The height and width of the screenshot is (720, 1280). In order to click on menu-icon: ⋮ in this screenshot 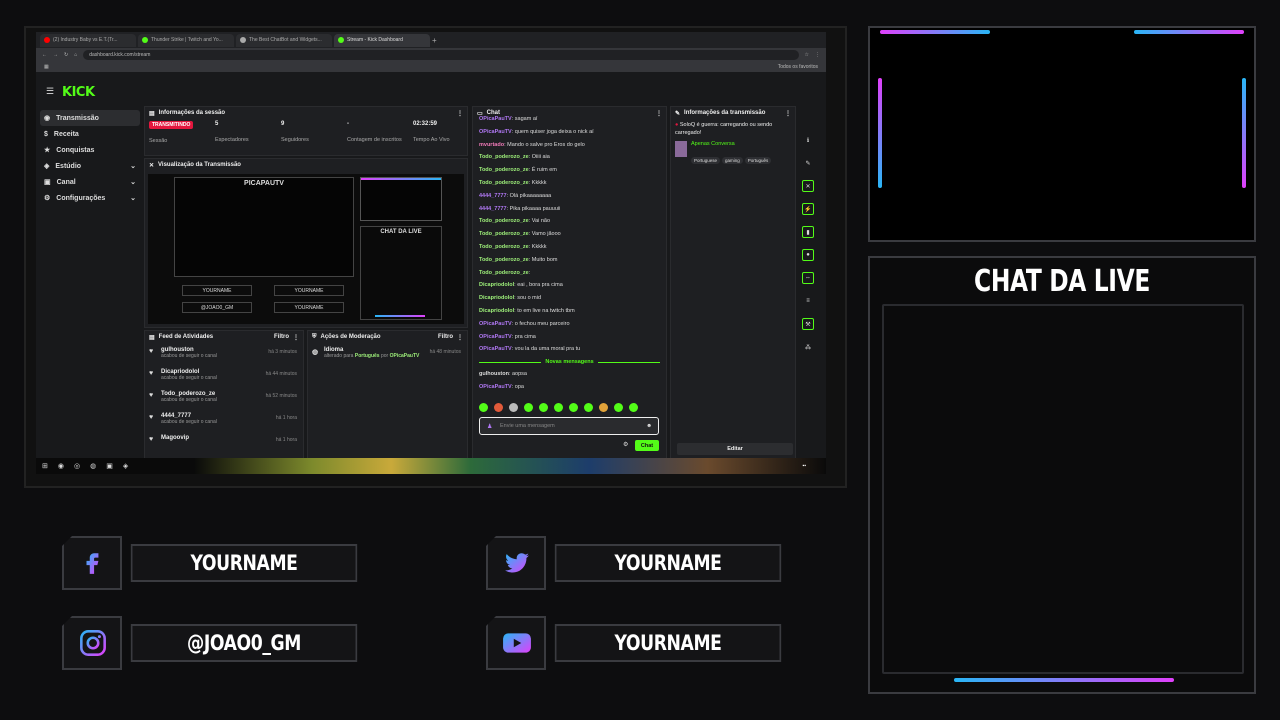, I will do `click(817, 55)`.